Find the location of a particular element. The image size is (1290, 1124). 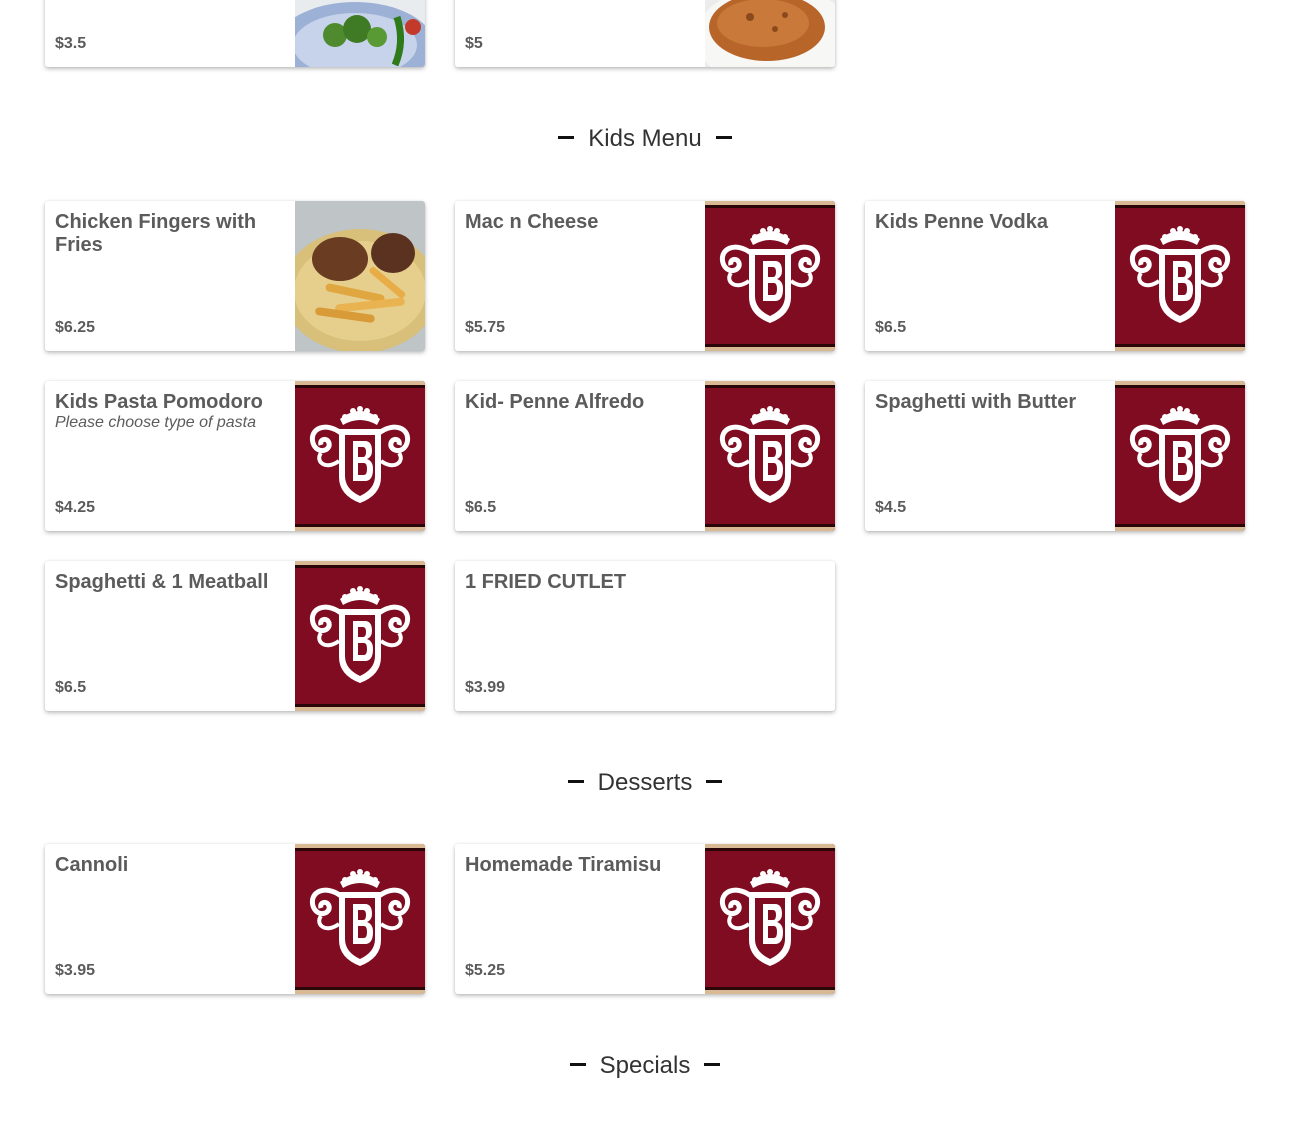

menu-item-card: 1 FRIED CUTLET $3.99 is located at coordinates (645, 636).